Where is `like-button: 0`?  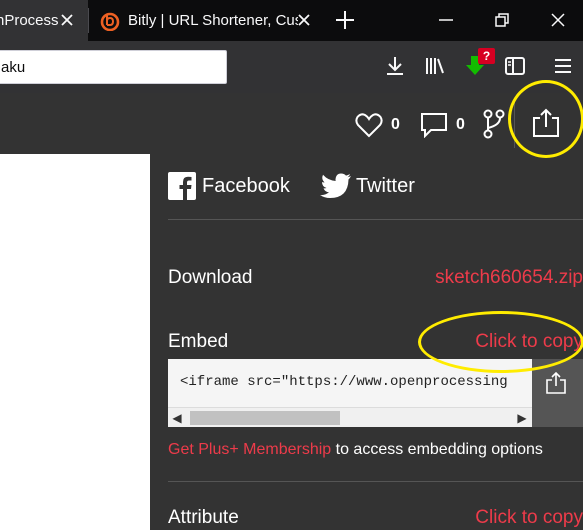
like-button: 0 is located at coordinates (377, 125).